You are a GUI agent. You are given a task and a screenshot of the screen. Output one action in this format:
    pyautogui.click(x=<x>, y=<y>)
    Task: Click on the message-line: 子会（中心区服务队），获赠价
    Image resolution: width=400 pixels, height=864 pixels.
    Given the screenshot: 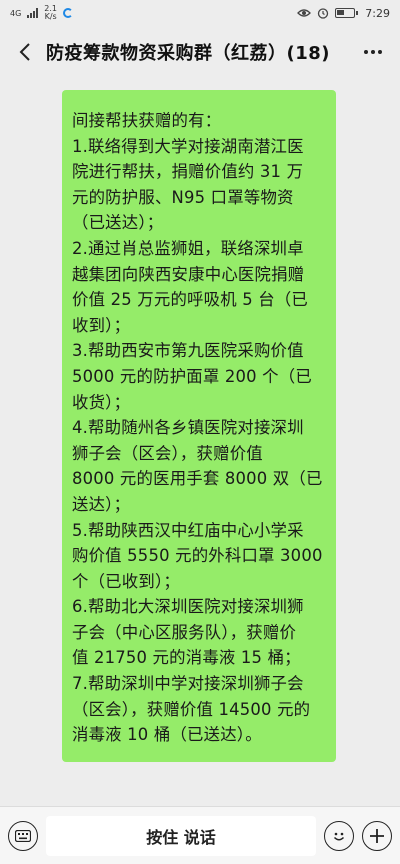 What is the action you would take?
    pyautogui.click(x=184, y=632)
    